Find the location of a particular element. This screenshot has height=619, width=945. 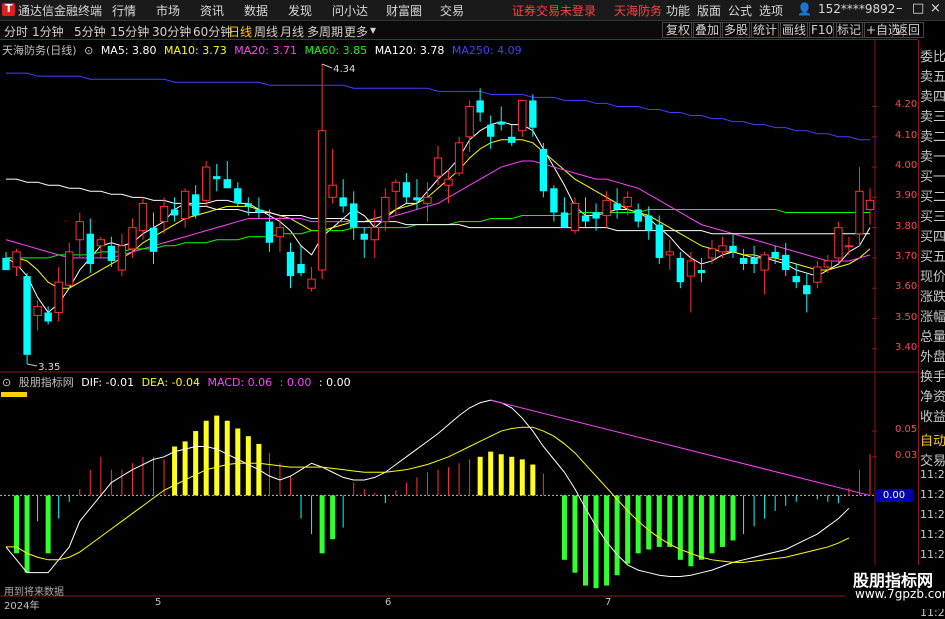

menu-item-discover: 发现 is located at coordinates (300, 10).